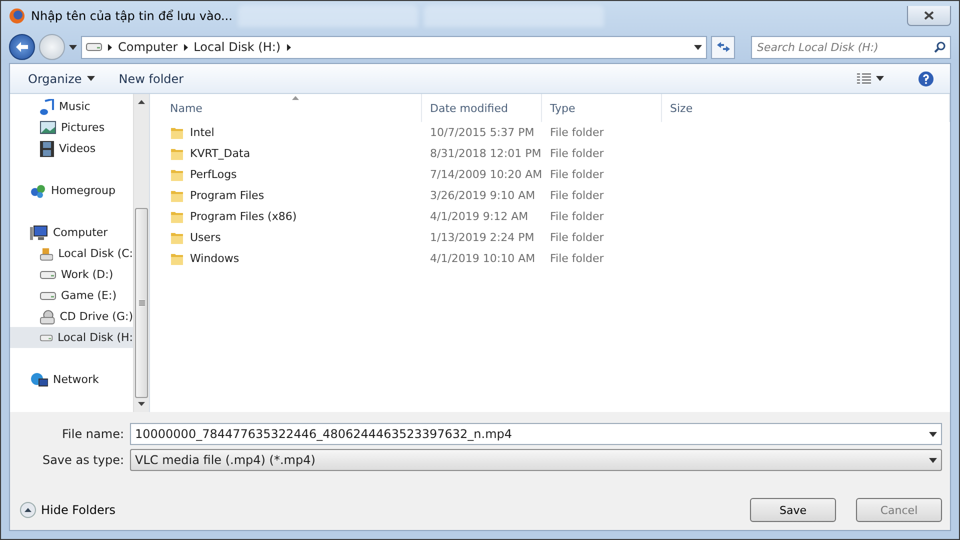 The height and width of the screenshot is (540, 960). I want to click on sidebar-item: Pictures, so click(71, 127).